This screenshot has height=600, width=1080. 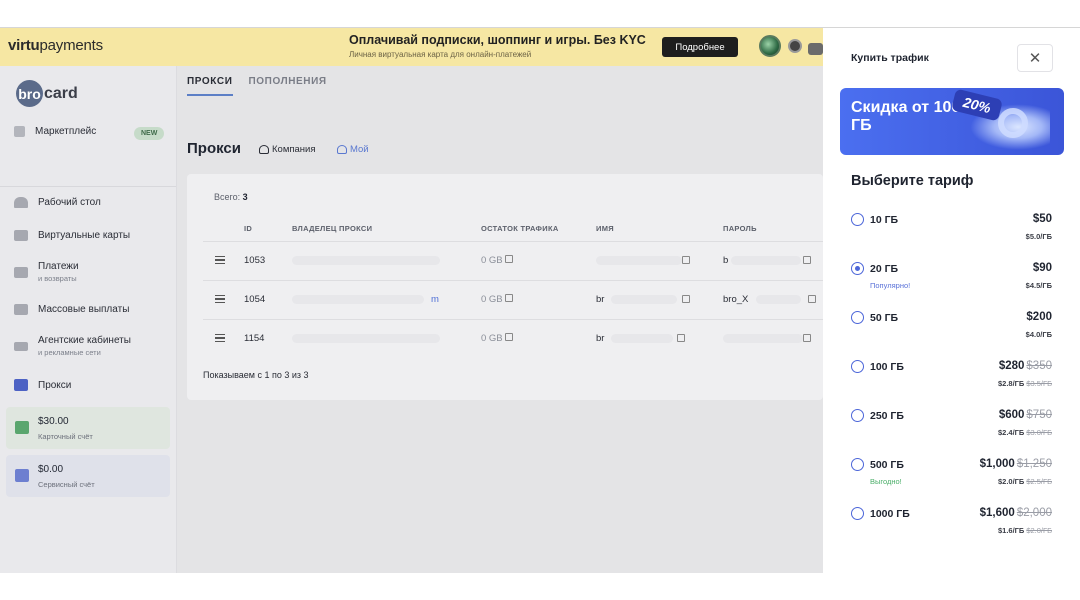 What do you see at coordinates (520, 228) in the screenshot?
I see `col-traffic: ОСТАТОК ТРАФИКА` at bounding box center [520, 228].